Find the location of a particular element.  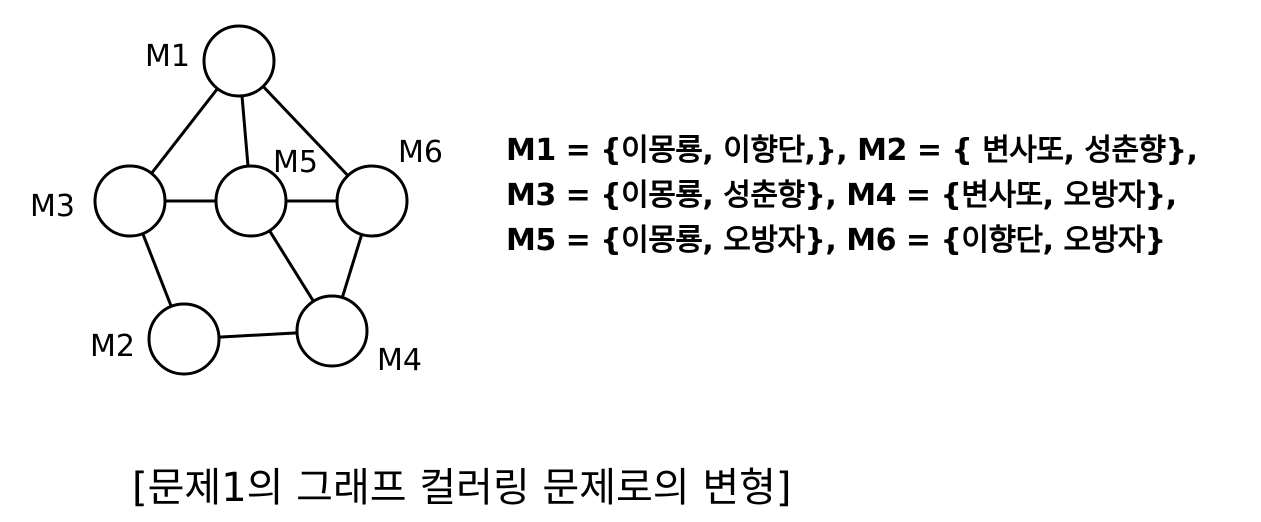

edge-m6-m4 is located at coordinates (352, 266).